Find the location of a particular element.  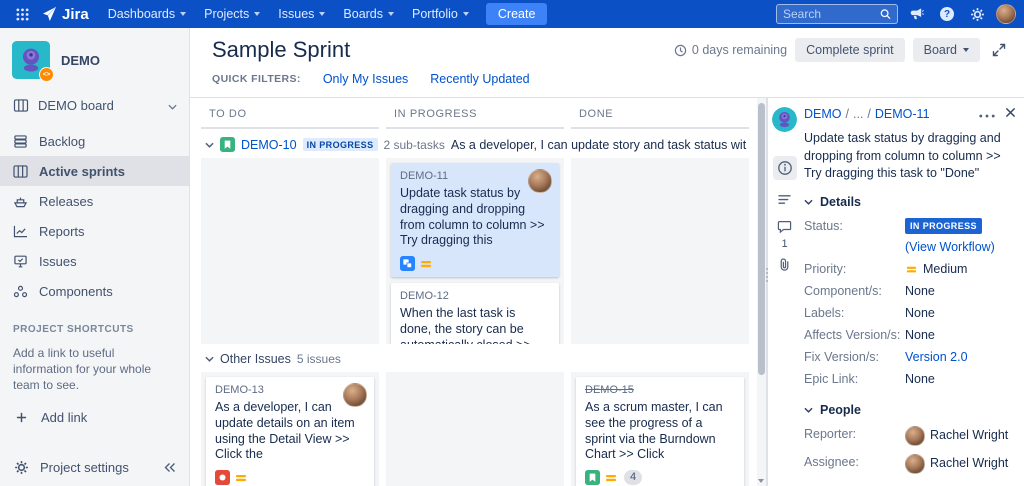

announcements-icon is located at coordinates (916, 14).